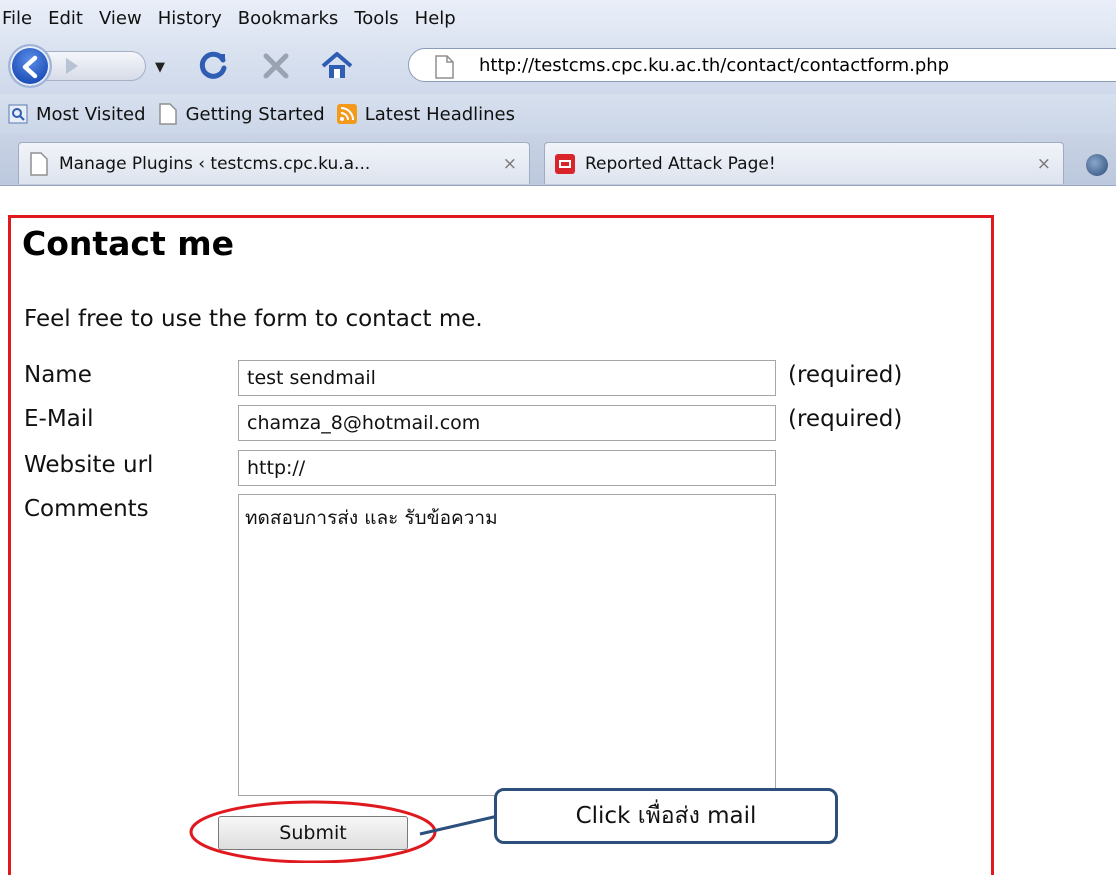 The width and height of the screenshot is (1116, 875). What do you see at coordinates (18, 114) in the screenshot?
I see `search-page-icon` at bounding box center [18, 114].